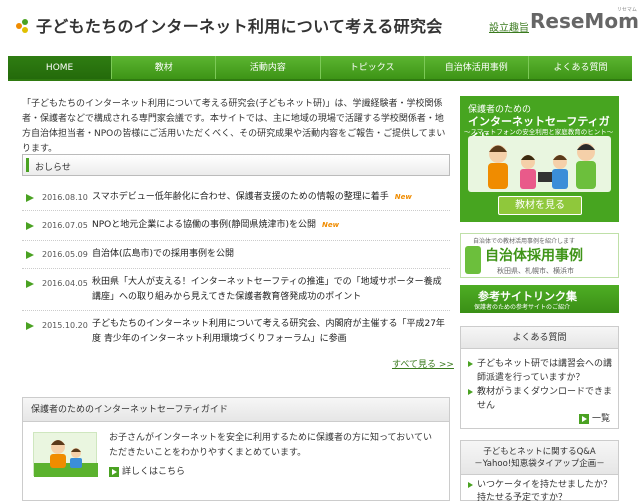 The height and width of the screenshot is (501, 640). What do you see at coordinates (65, 283) in the screenshot?
I see `news-date: 2016.04.05` at bounding box center [65, 283].